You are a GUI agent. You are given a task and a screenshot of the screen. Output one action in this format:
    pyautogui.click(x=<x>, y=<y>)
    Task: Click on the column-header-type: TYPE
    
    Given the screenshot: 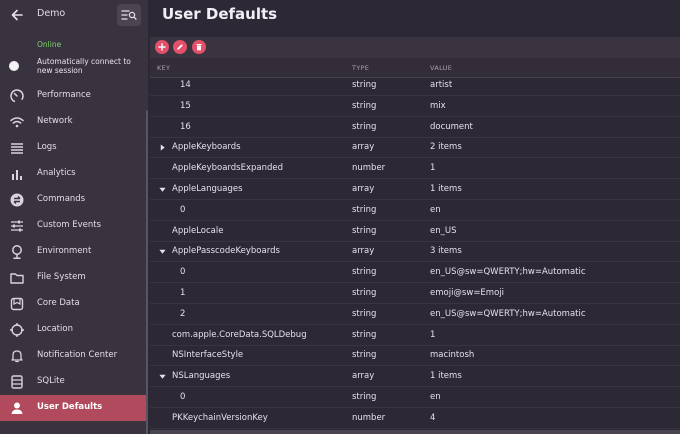 What is the action you would take?
    pyautogui.click(x=360, y=68)
    